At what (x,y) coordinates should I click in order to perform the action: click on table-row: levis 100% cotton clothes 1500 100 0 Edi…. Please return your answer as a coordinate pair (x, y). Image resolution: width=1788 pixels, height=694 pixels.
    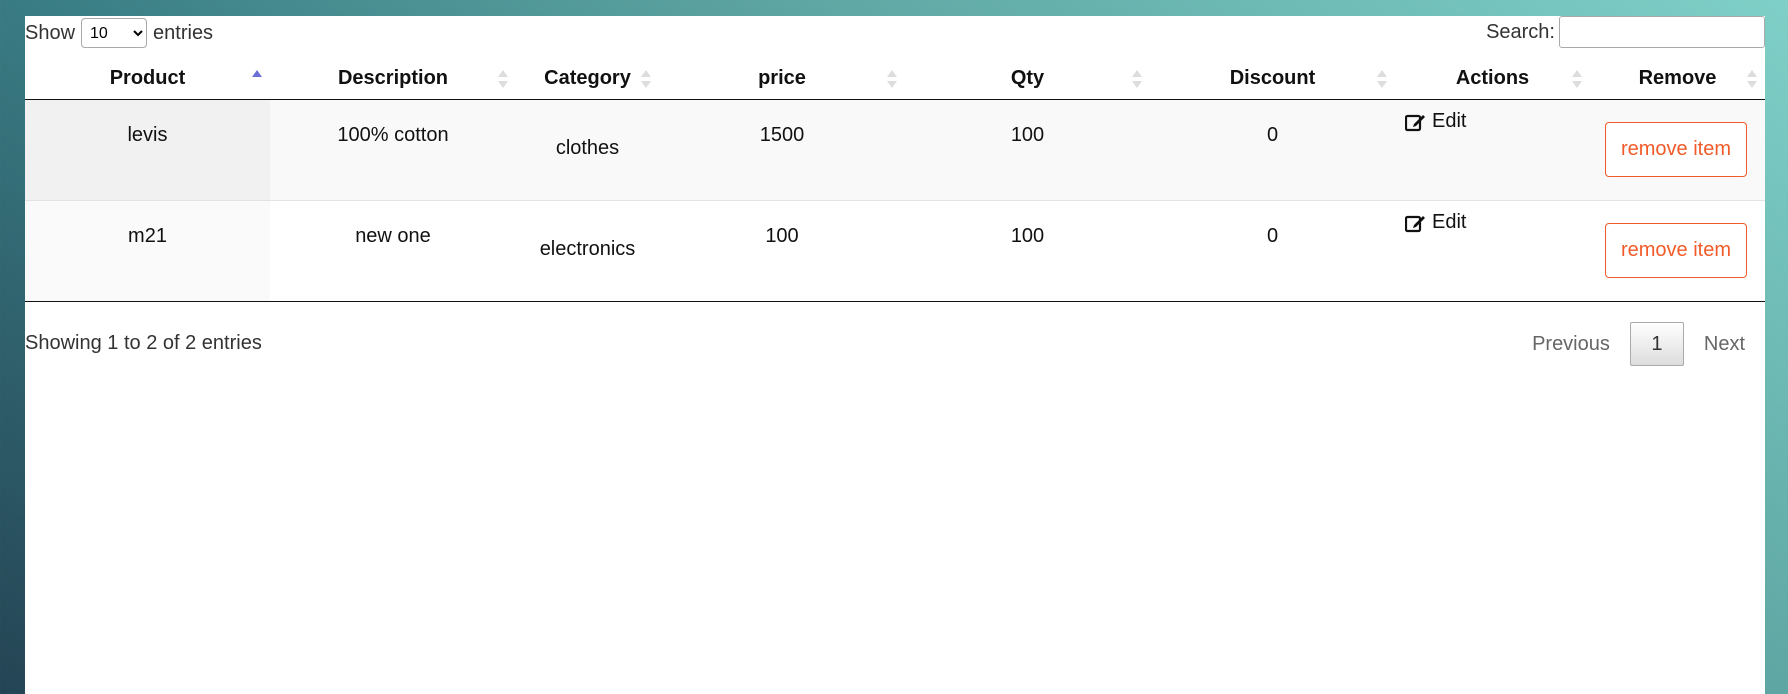
    Looking at the image, I should click on (895, 150).